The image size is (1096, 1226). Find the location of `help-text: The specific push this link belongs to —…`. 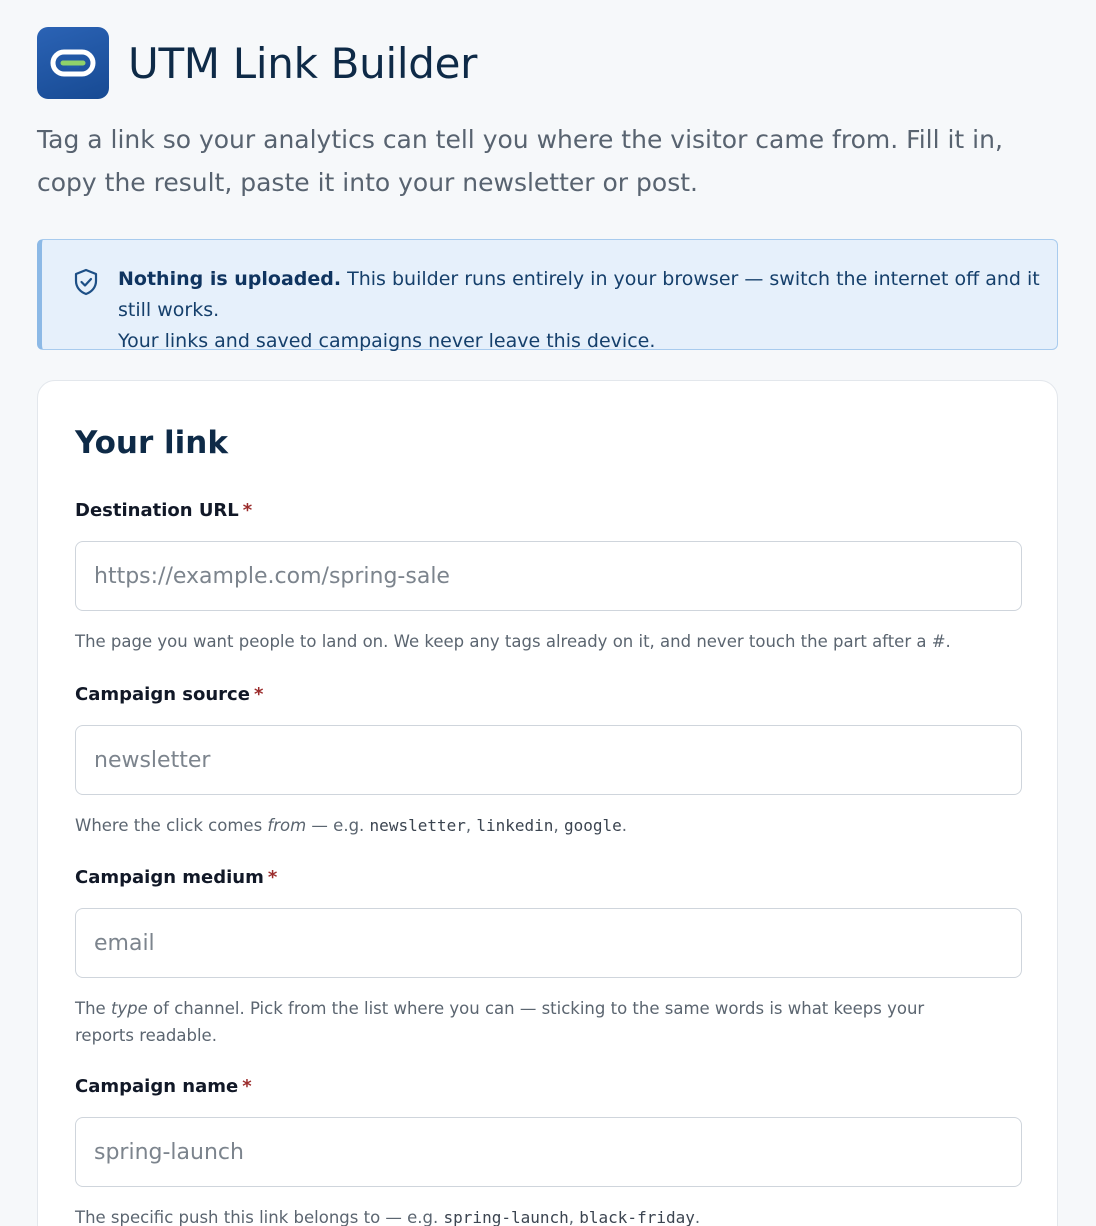

help-text: The specific push this link belongs to —… is located at coordinates (259, 1217).